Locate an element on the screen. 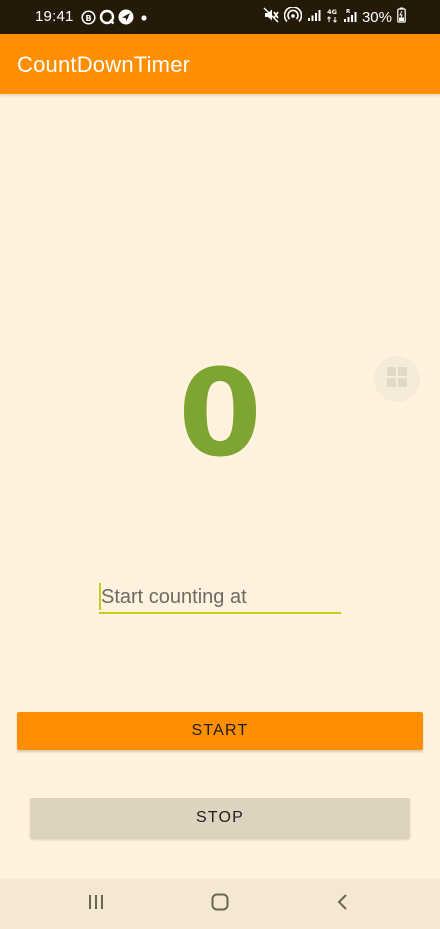  navigation-icon is located at coordinates (126, 19).